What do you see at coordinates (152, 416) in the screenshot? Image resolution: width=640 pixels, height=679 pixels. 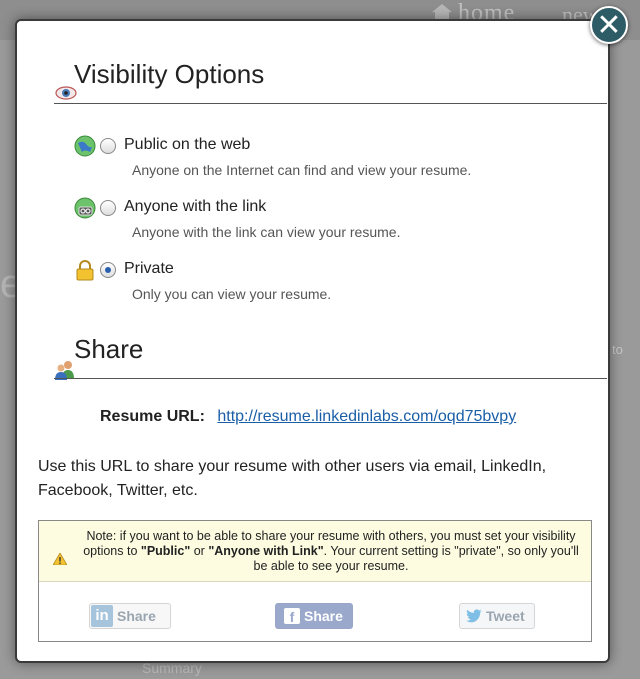 I see `resume-url-label: Resume URL:` at bounding box center [152, 416].